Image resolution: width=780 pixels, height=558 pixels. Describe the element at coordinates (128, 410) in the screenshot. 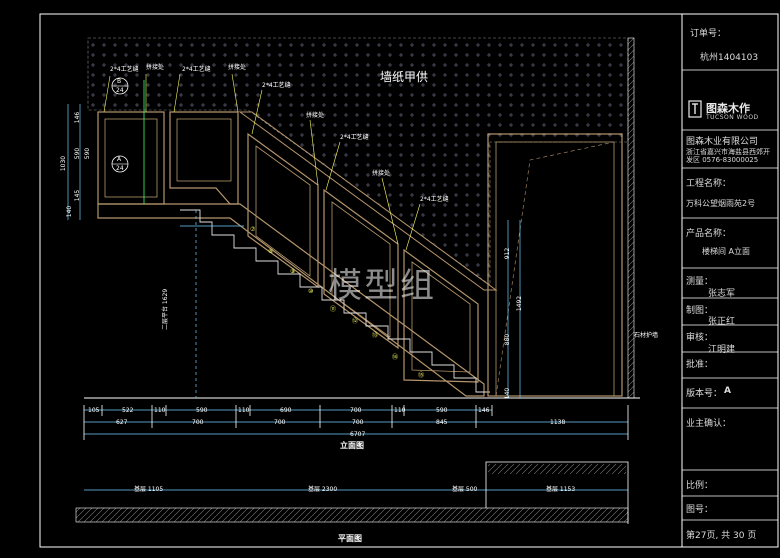

I see `dim-r1-1: 522` at that location.